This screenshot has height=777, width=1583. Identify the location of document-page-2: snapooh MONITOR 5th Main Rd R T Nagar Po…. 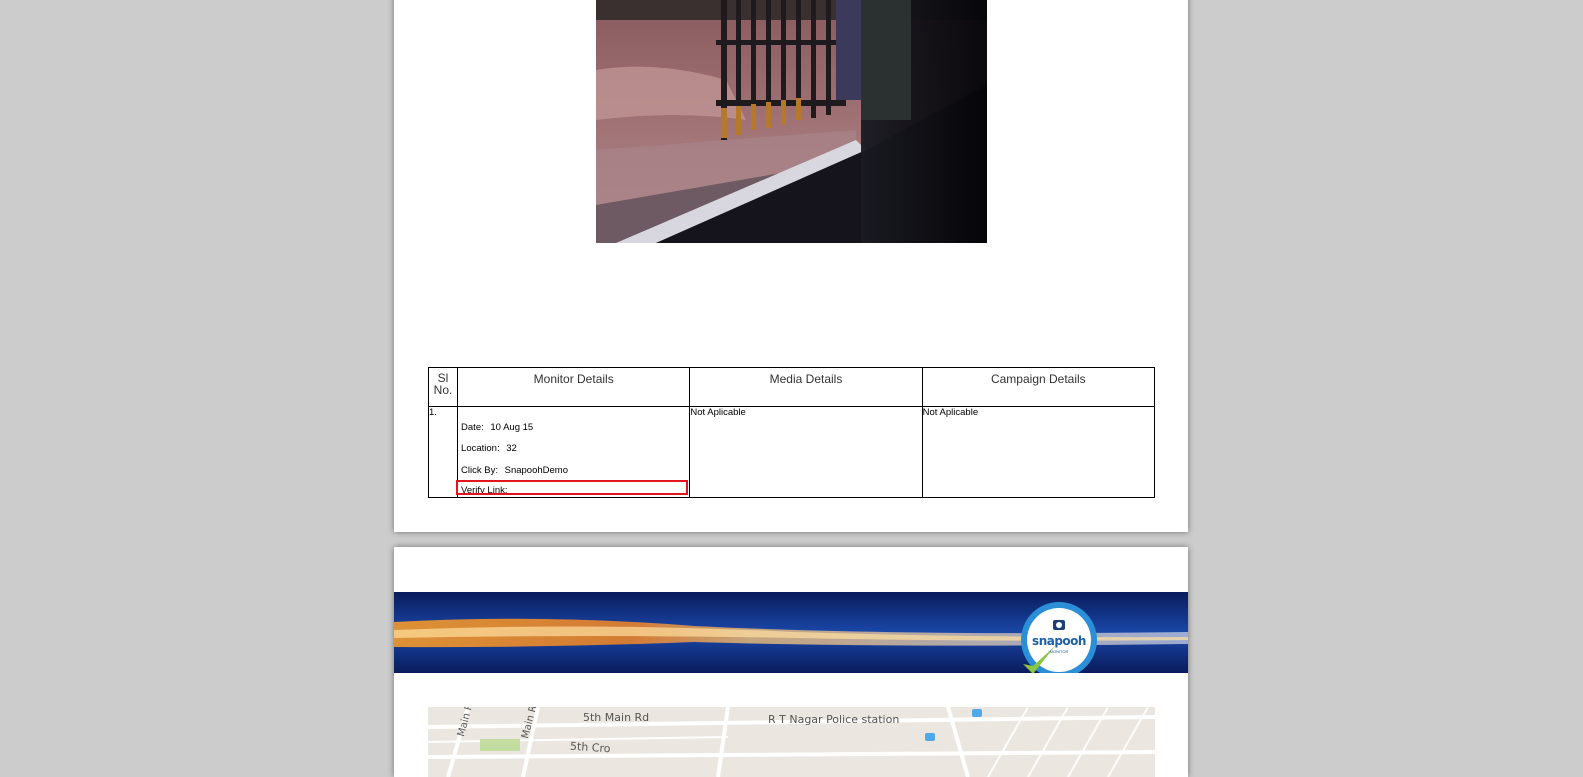
(791, 662).